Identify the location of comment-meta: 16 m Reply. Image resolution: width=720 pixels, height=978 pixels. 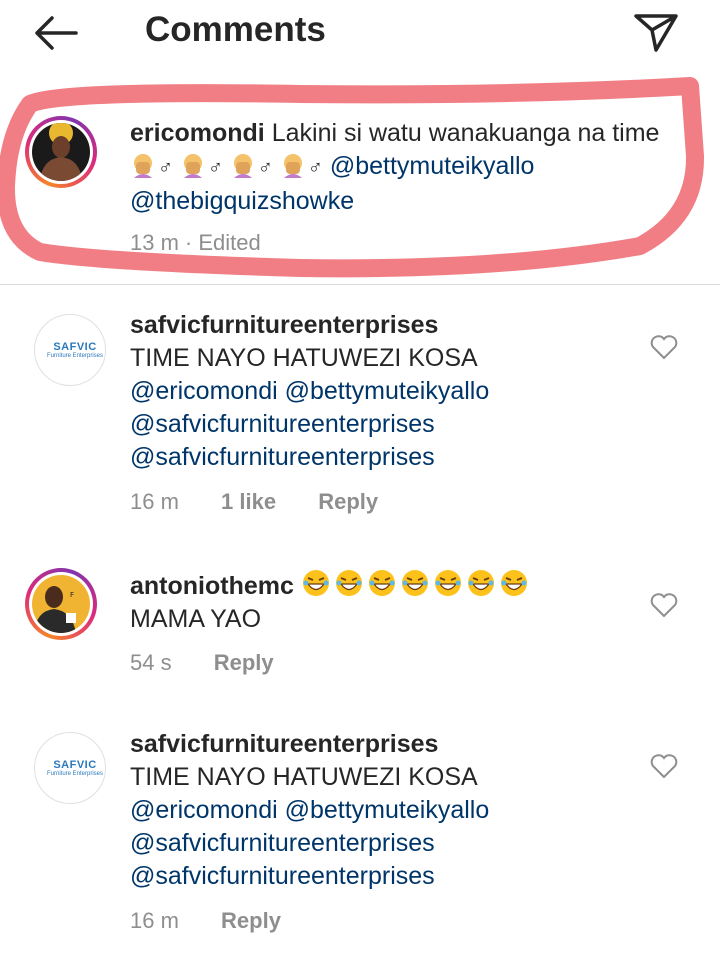
(223, 921).